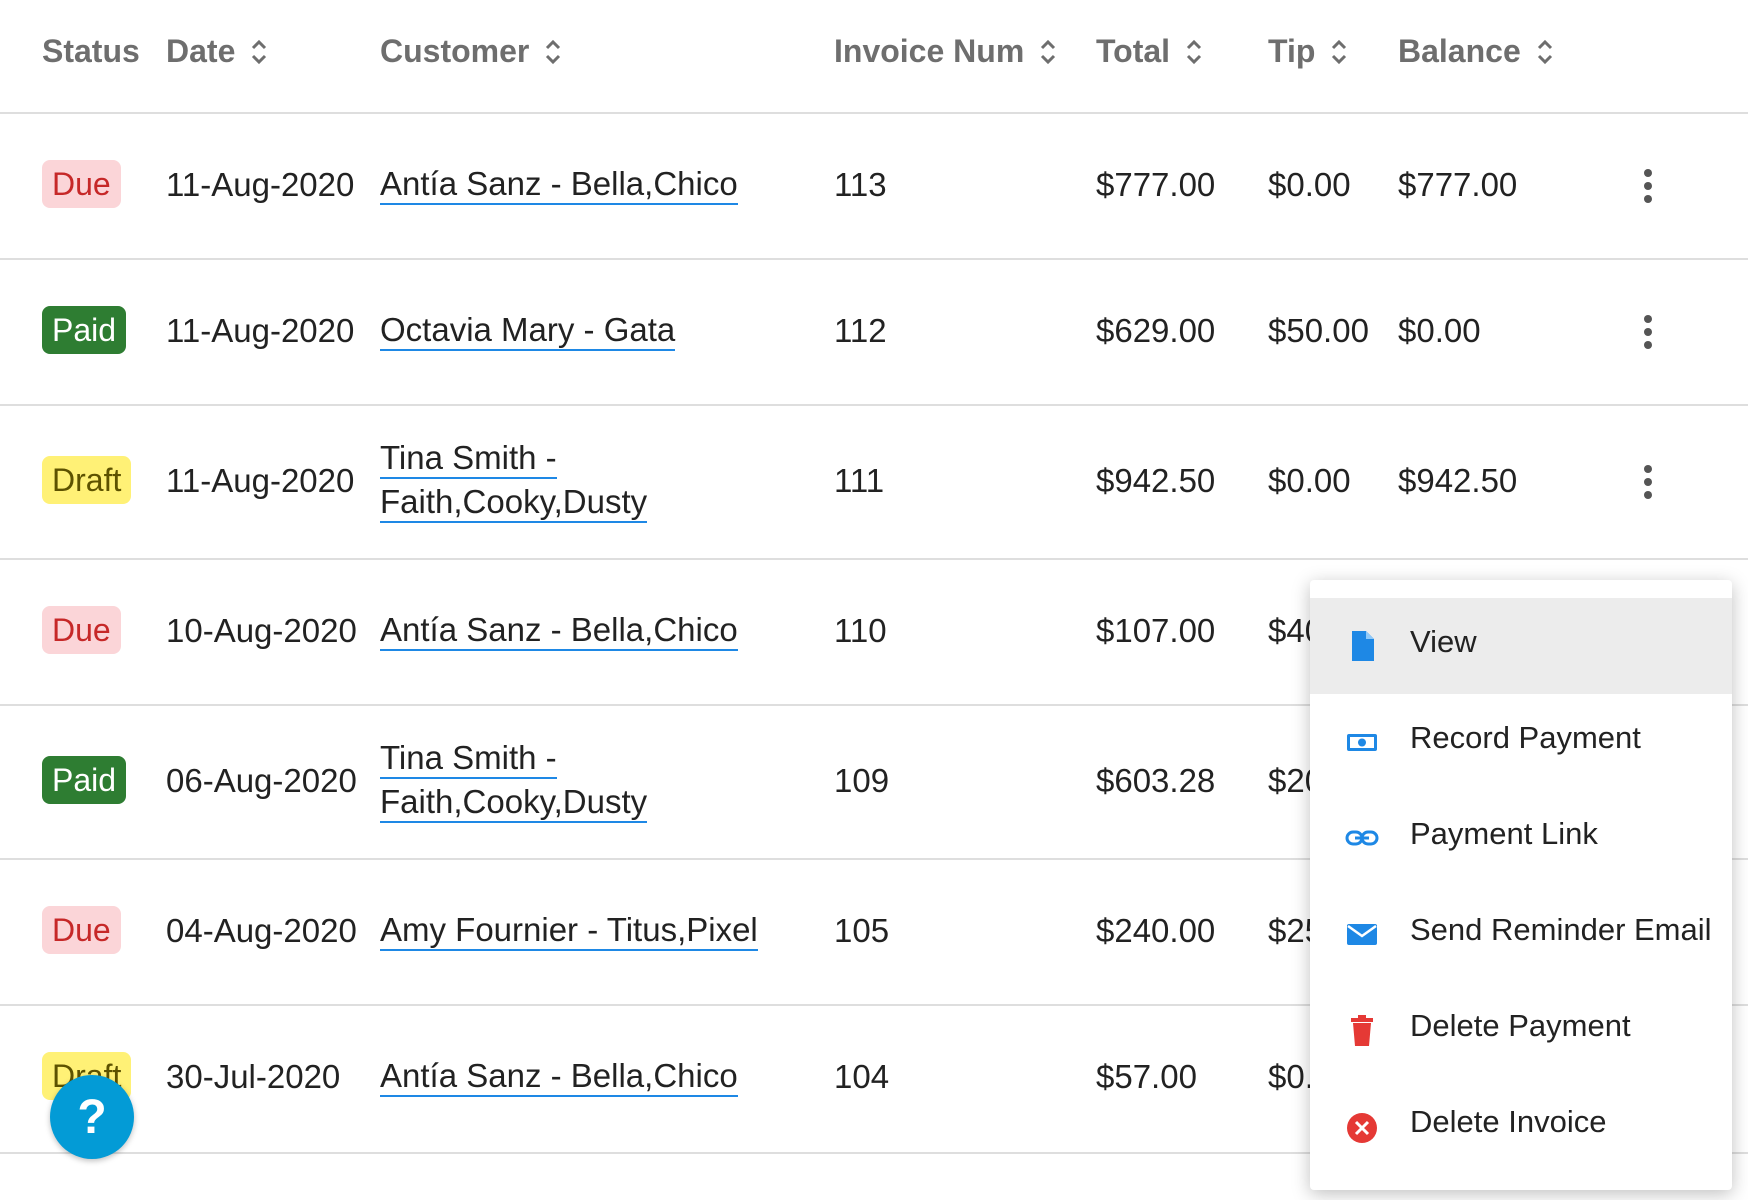 The width and height of the screenshot is (1748, 1200). I want to click on menu-item-delete-invoice: Delete Invoice, so click(1521, 1126).